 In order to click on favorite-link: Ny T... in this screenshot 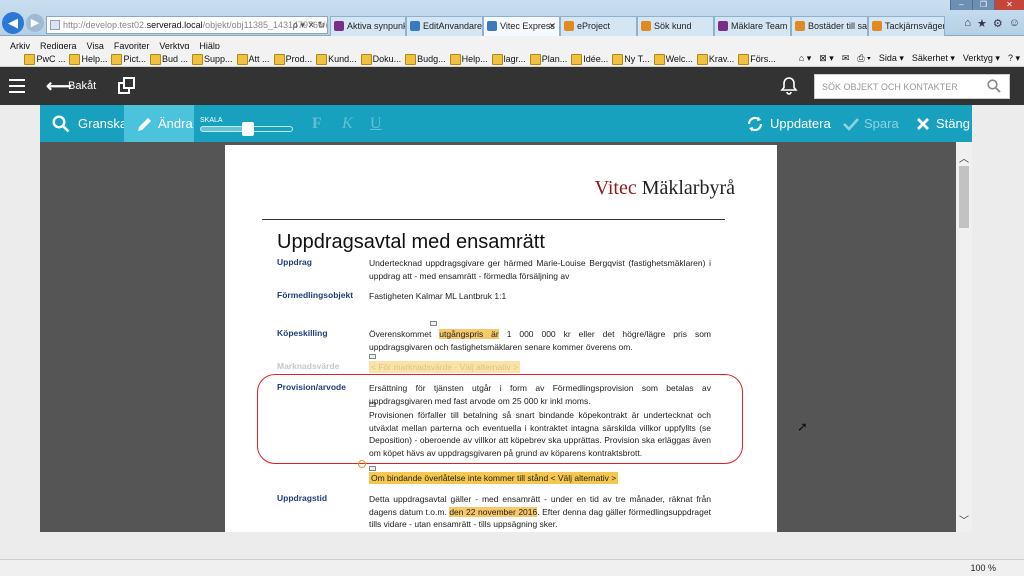, I will do `click(631, 58)`.